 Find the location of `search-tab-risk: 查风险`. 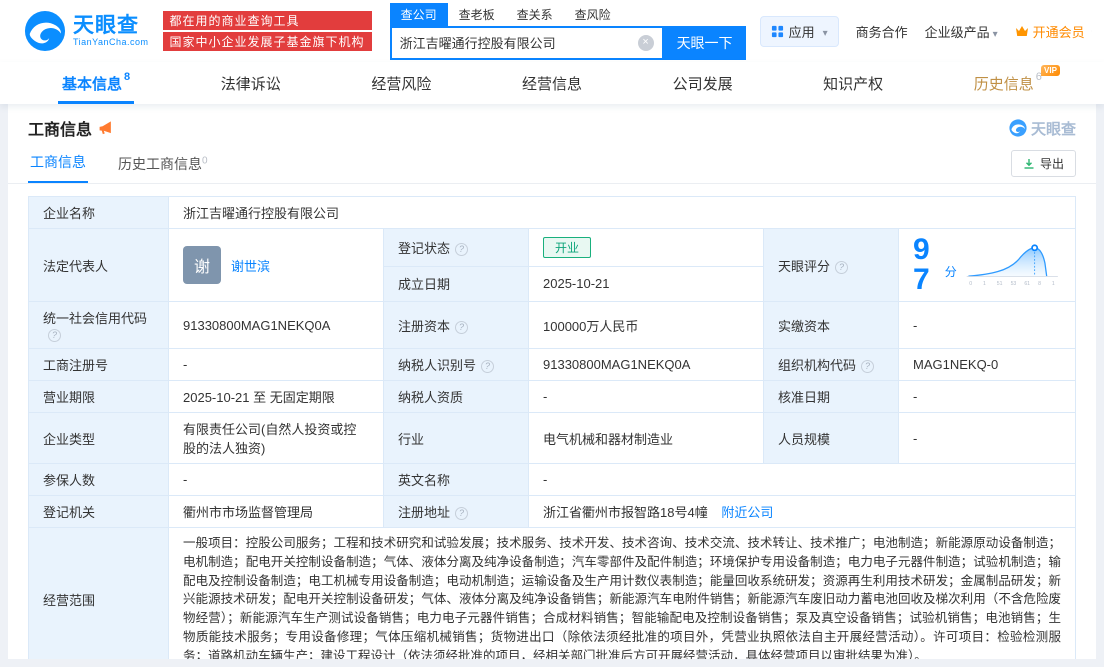

search-tab-risk: 查风险 is located at coordinates (593, 14).